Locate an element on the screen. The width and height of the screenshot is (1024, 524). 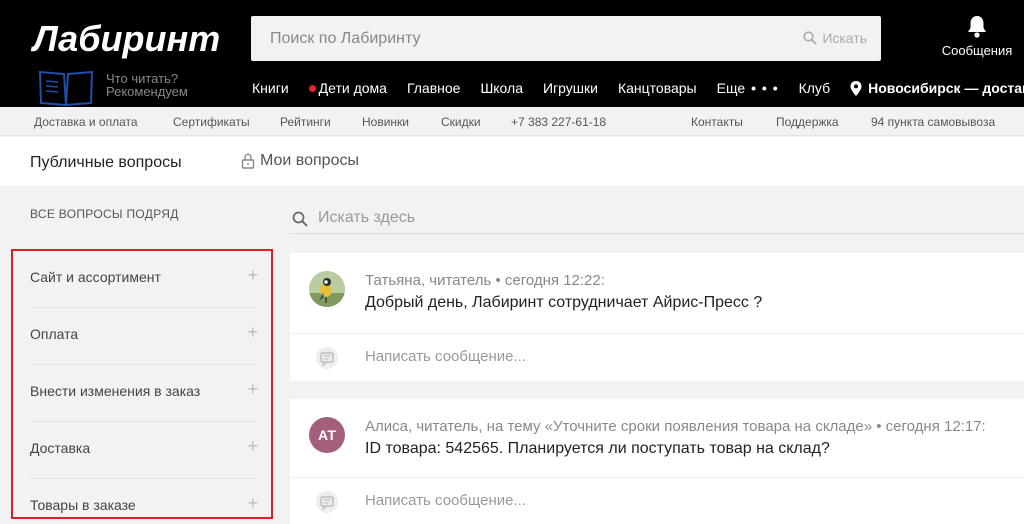
nav-kids-home-label: Дети дома is located at coordinates (352, 88).